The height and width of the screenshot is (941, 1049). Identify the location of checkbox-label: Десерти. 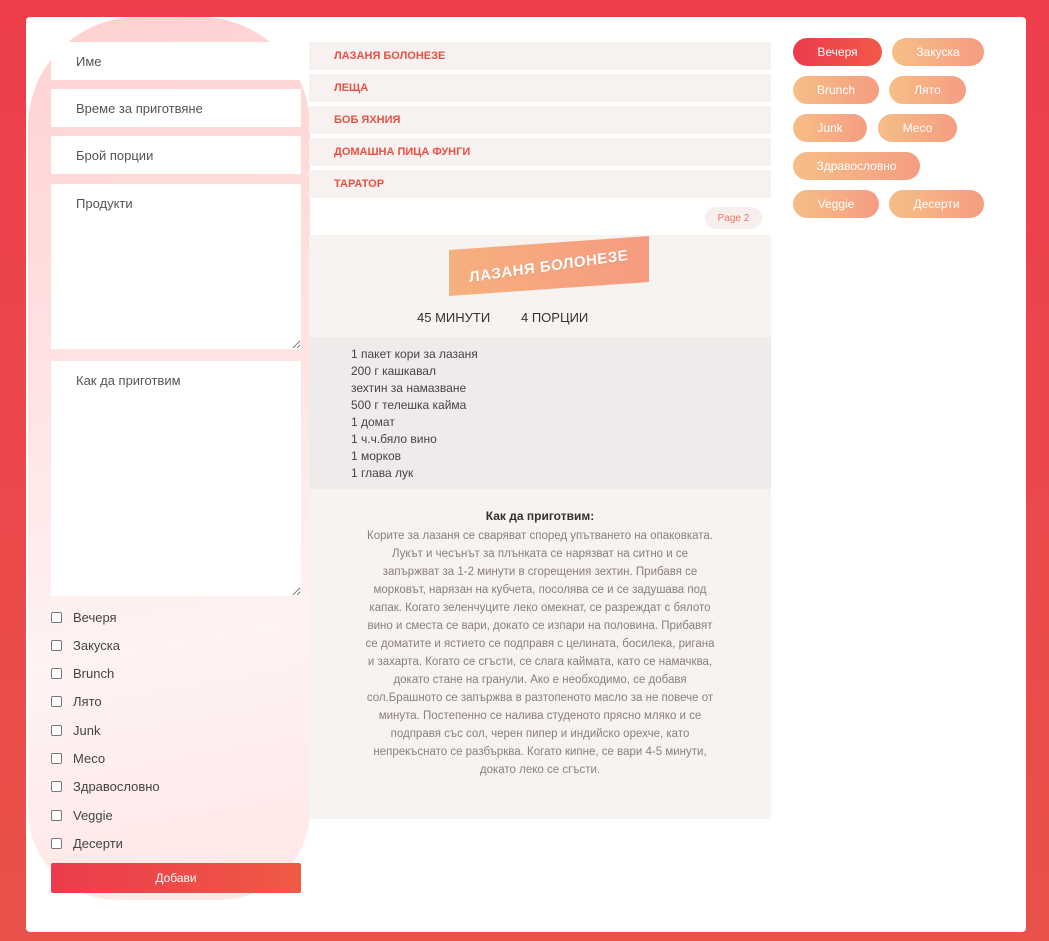
(98, 843).